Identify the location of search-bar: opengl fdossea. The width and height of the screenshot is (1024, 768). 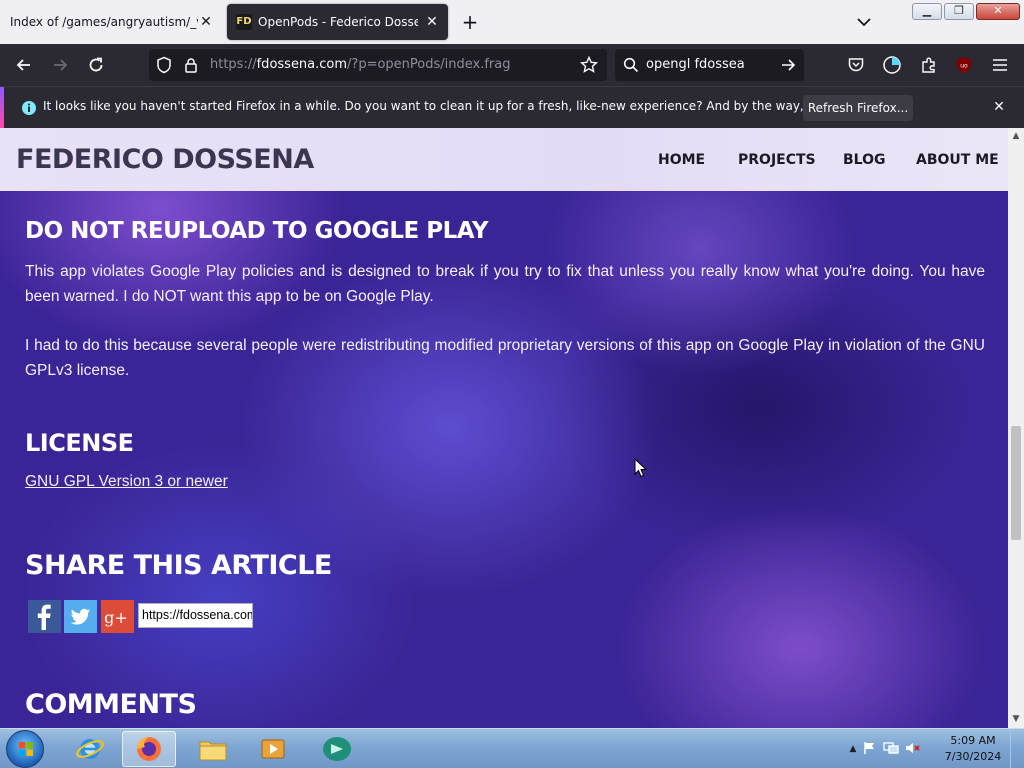
(709, 65).